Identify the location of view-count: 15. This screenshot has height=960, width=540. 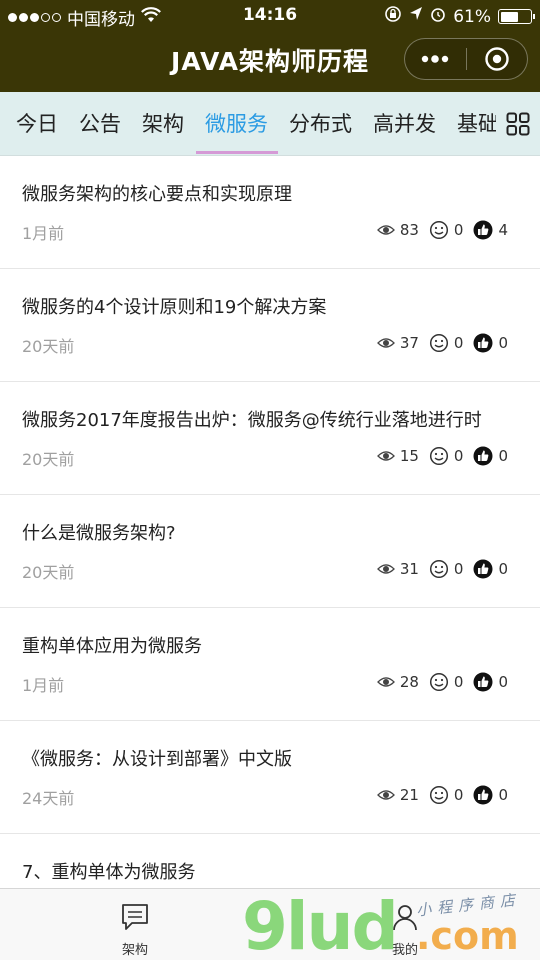
(409, 456).